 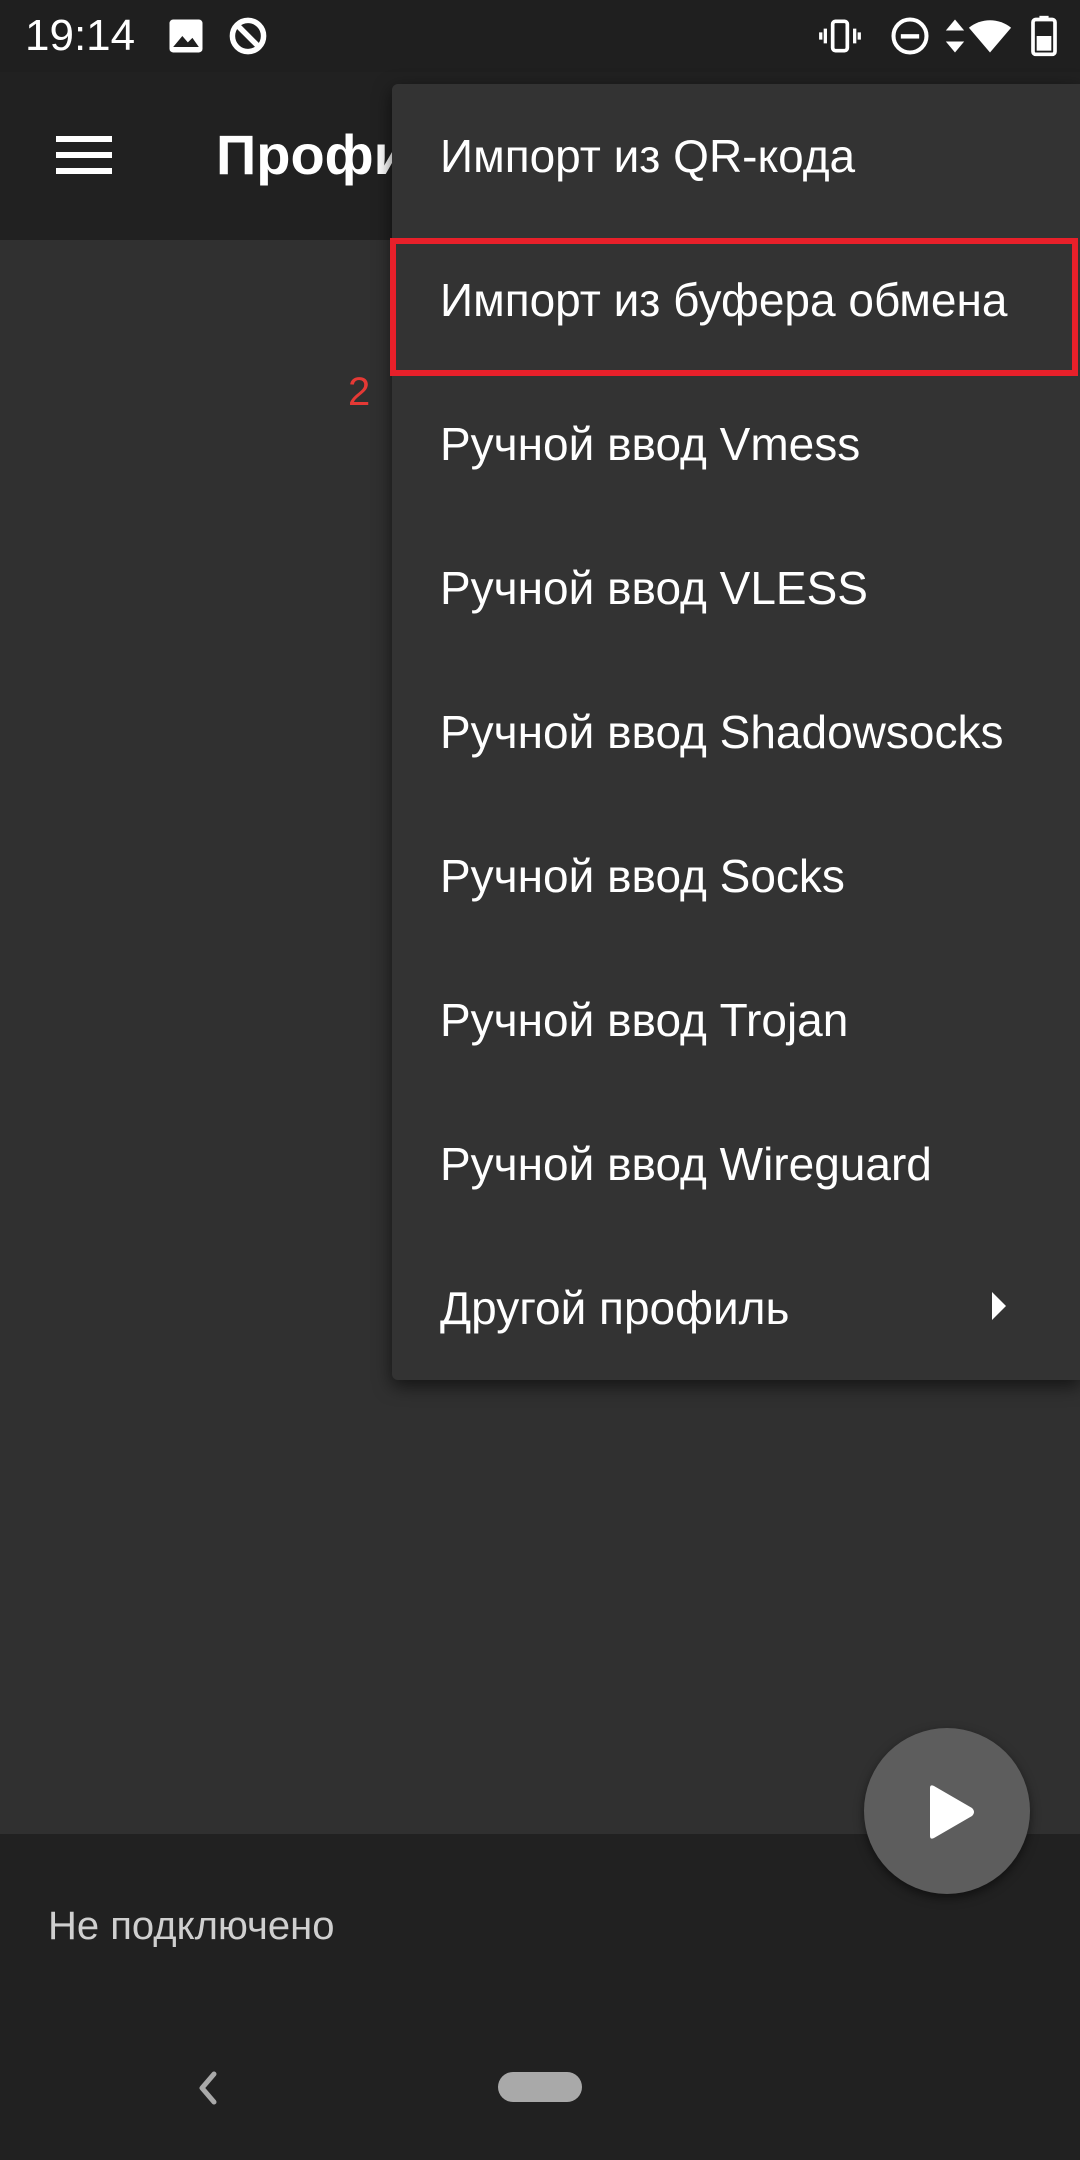 I want to click on home-pill, so click(x=540, y=2087).